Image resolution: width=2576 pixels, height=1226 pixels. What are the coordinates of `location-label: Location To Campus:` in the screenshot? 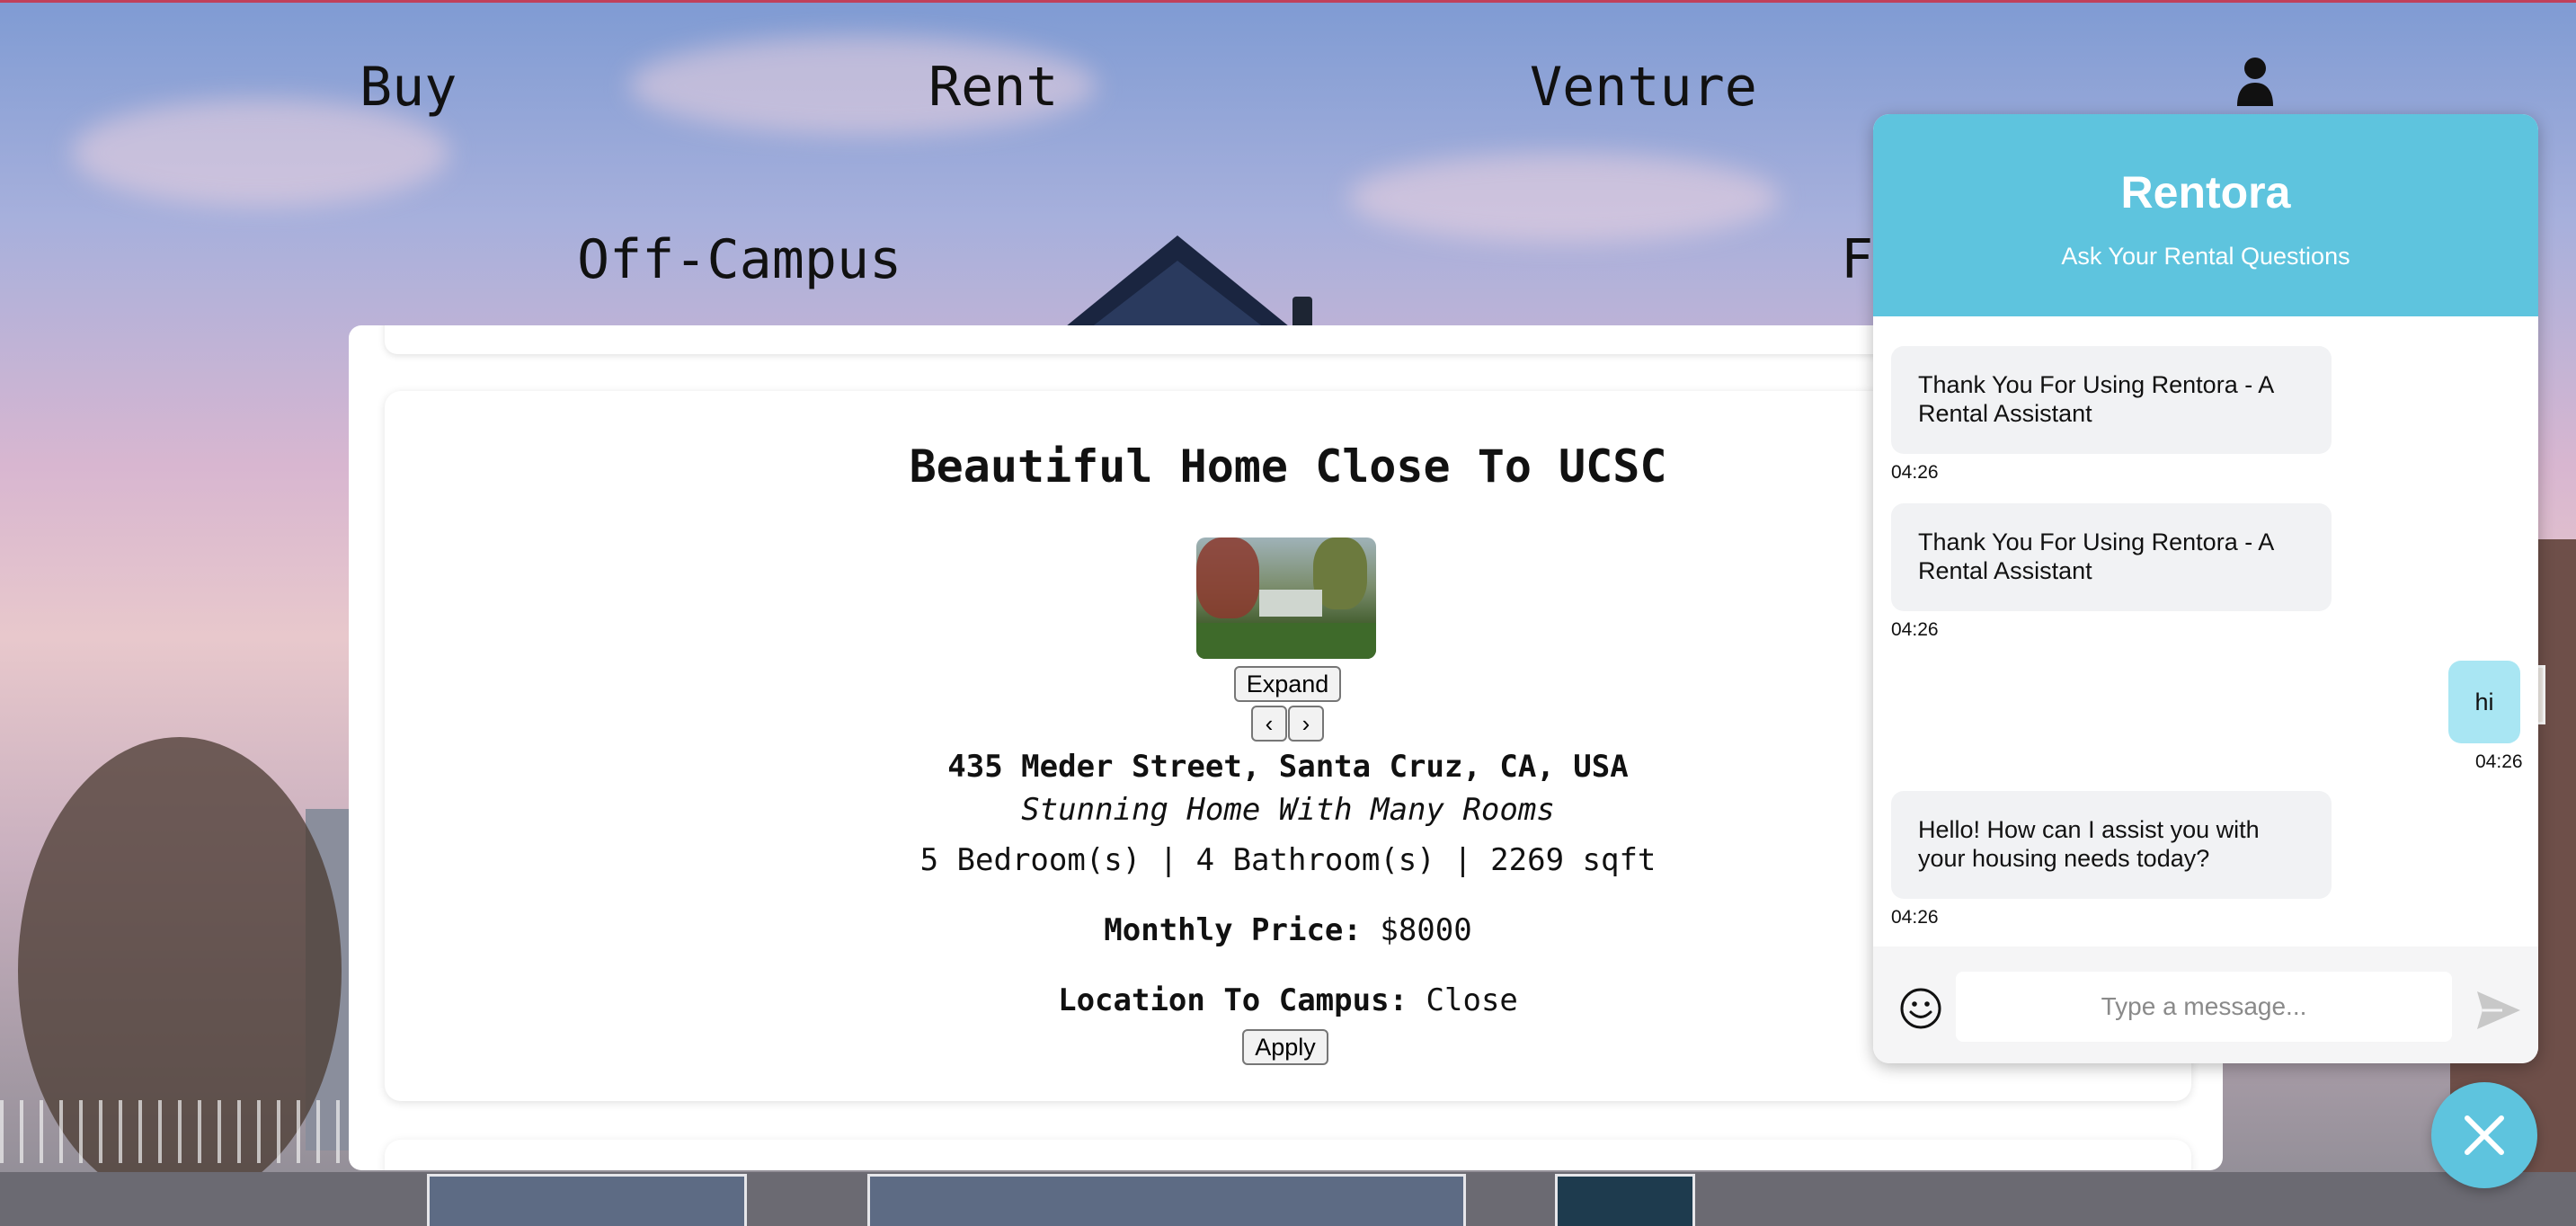 It's located at (1233, 1000).